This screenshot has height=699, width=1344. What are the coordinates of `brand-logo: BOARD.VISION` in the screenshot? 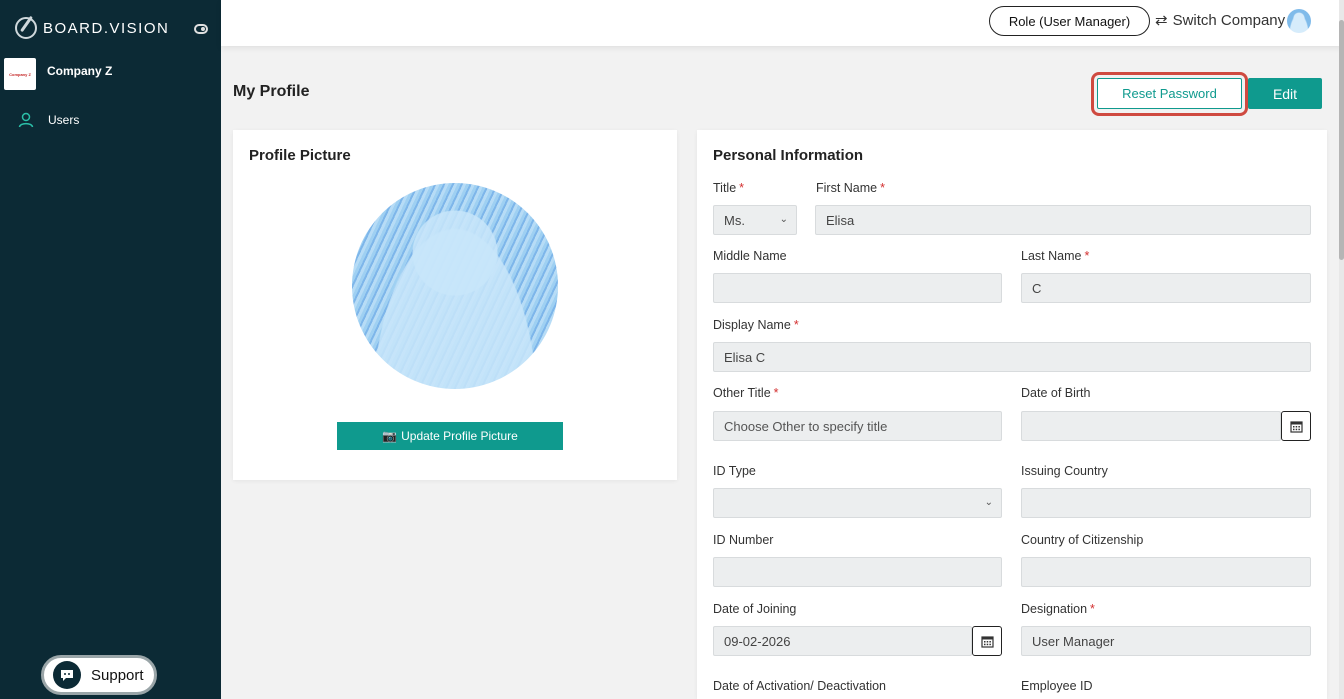 It's located at (92, 28).